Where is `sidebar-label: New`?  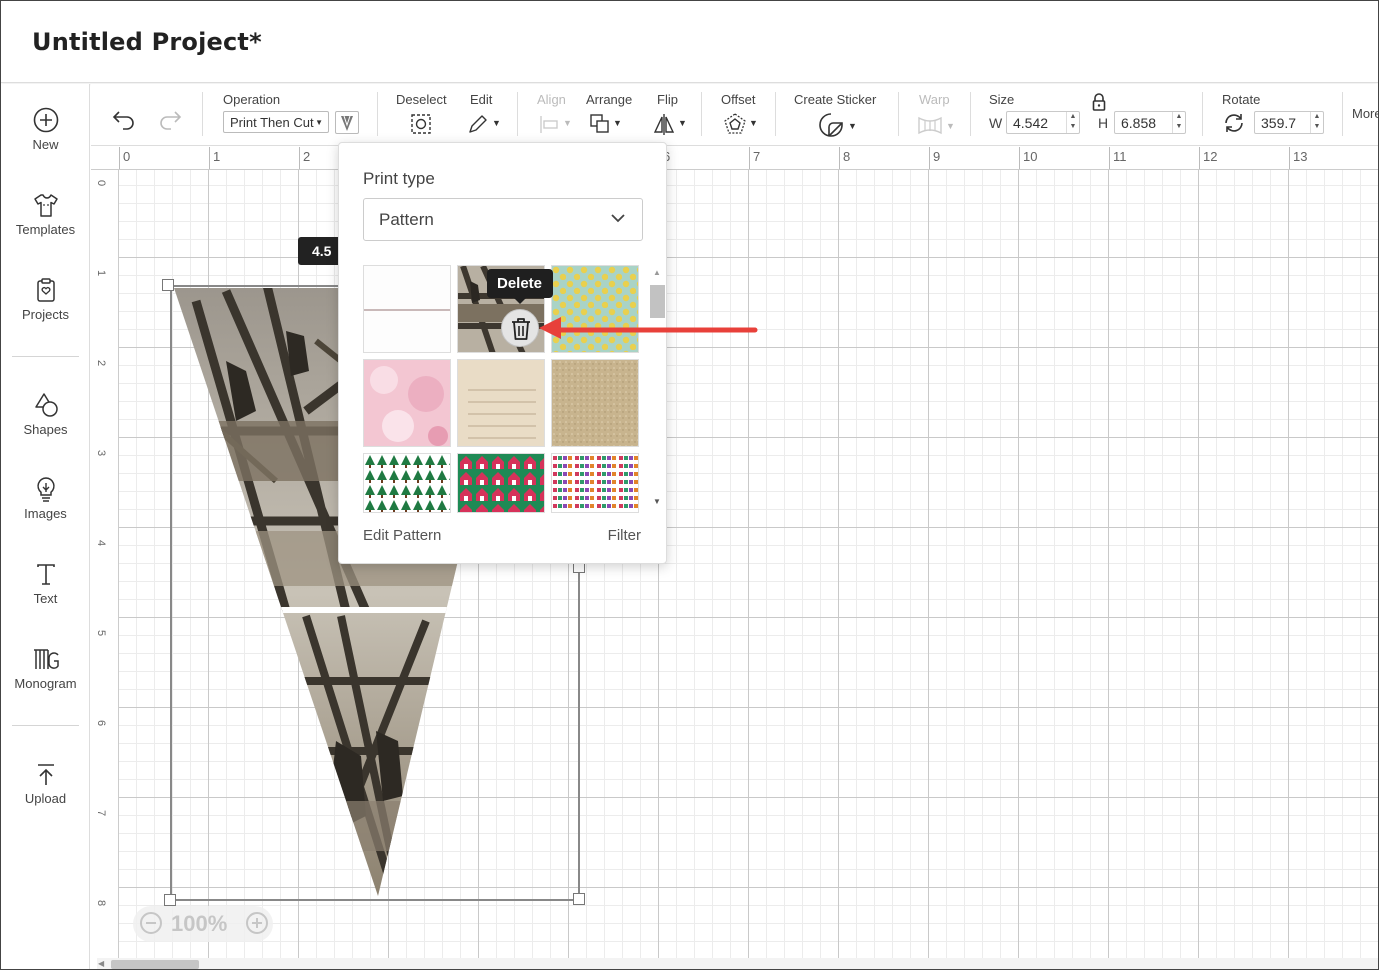
sidebar-label: New is located at coordinates (45, 144).